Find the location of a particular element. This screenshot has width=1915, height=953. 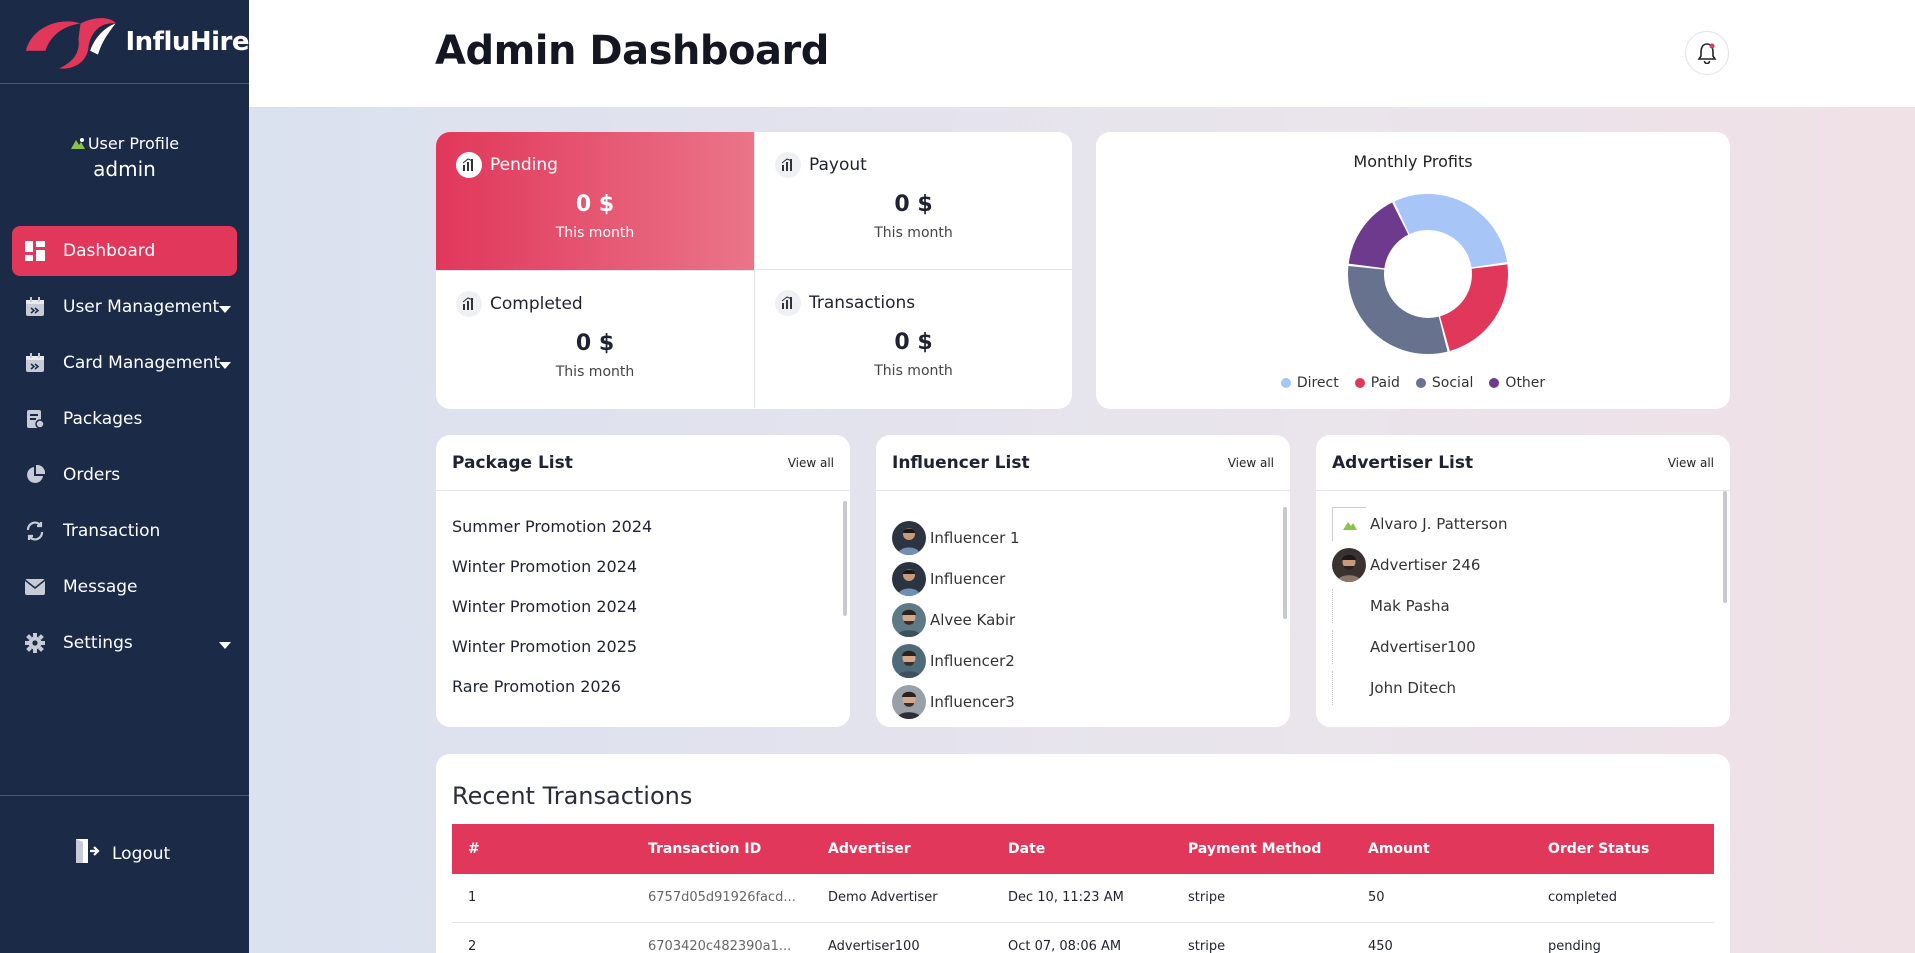

profits-title: Monthly Profits is located at coordinates (1413, 161).